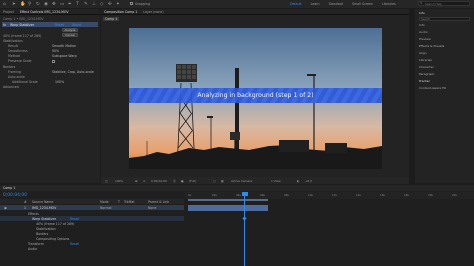  Describe the element at coordinates (153, 12) in the screenshot. I see `tab-layer: Layer (none)` at that location.